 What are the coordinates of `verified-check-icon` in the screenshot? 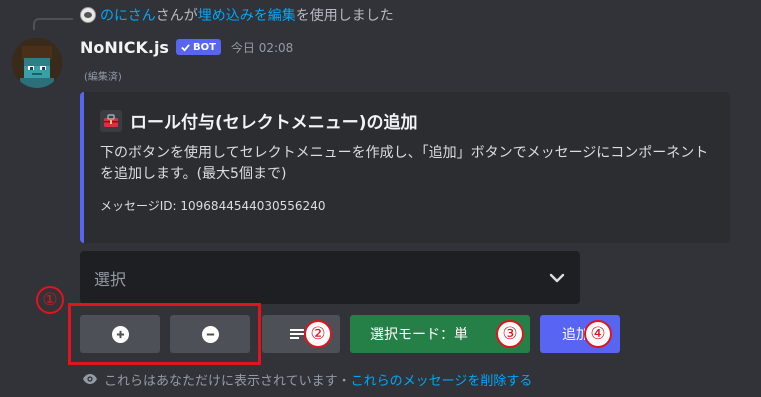 It's located at (185, 47).